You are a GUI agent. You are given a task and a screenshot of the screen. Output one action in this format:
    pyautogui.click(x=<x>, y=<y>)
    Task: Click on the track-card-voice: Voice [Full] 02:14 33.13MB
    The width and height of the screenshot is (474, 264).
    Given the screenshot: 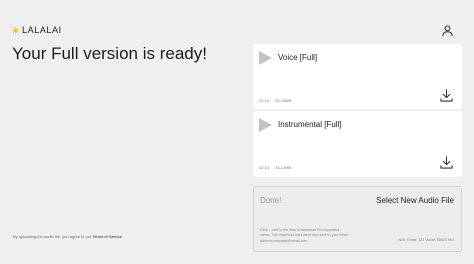 What is the action you would take?
    pyautogui.click(x=357, y=76)
    